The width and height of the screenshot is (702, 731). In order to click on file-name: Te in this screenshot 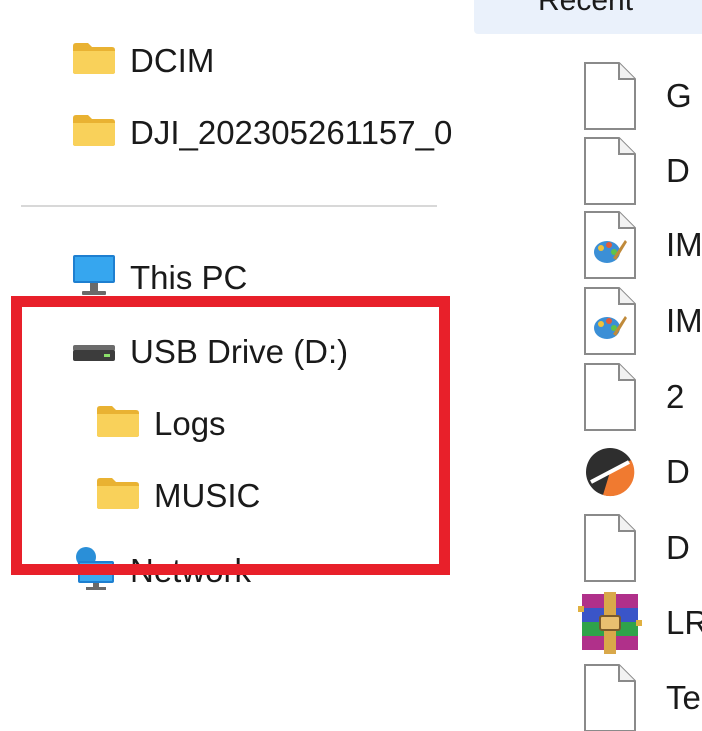, I will do `click(683, 697)`.